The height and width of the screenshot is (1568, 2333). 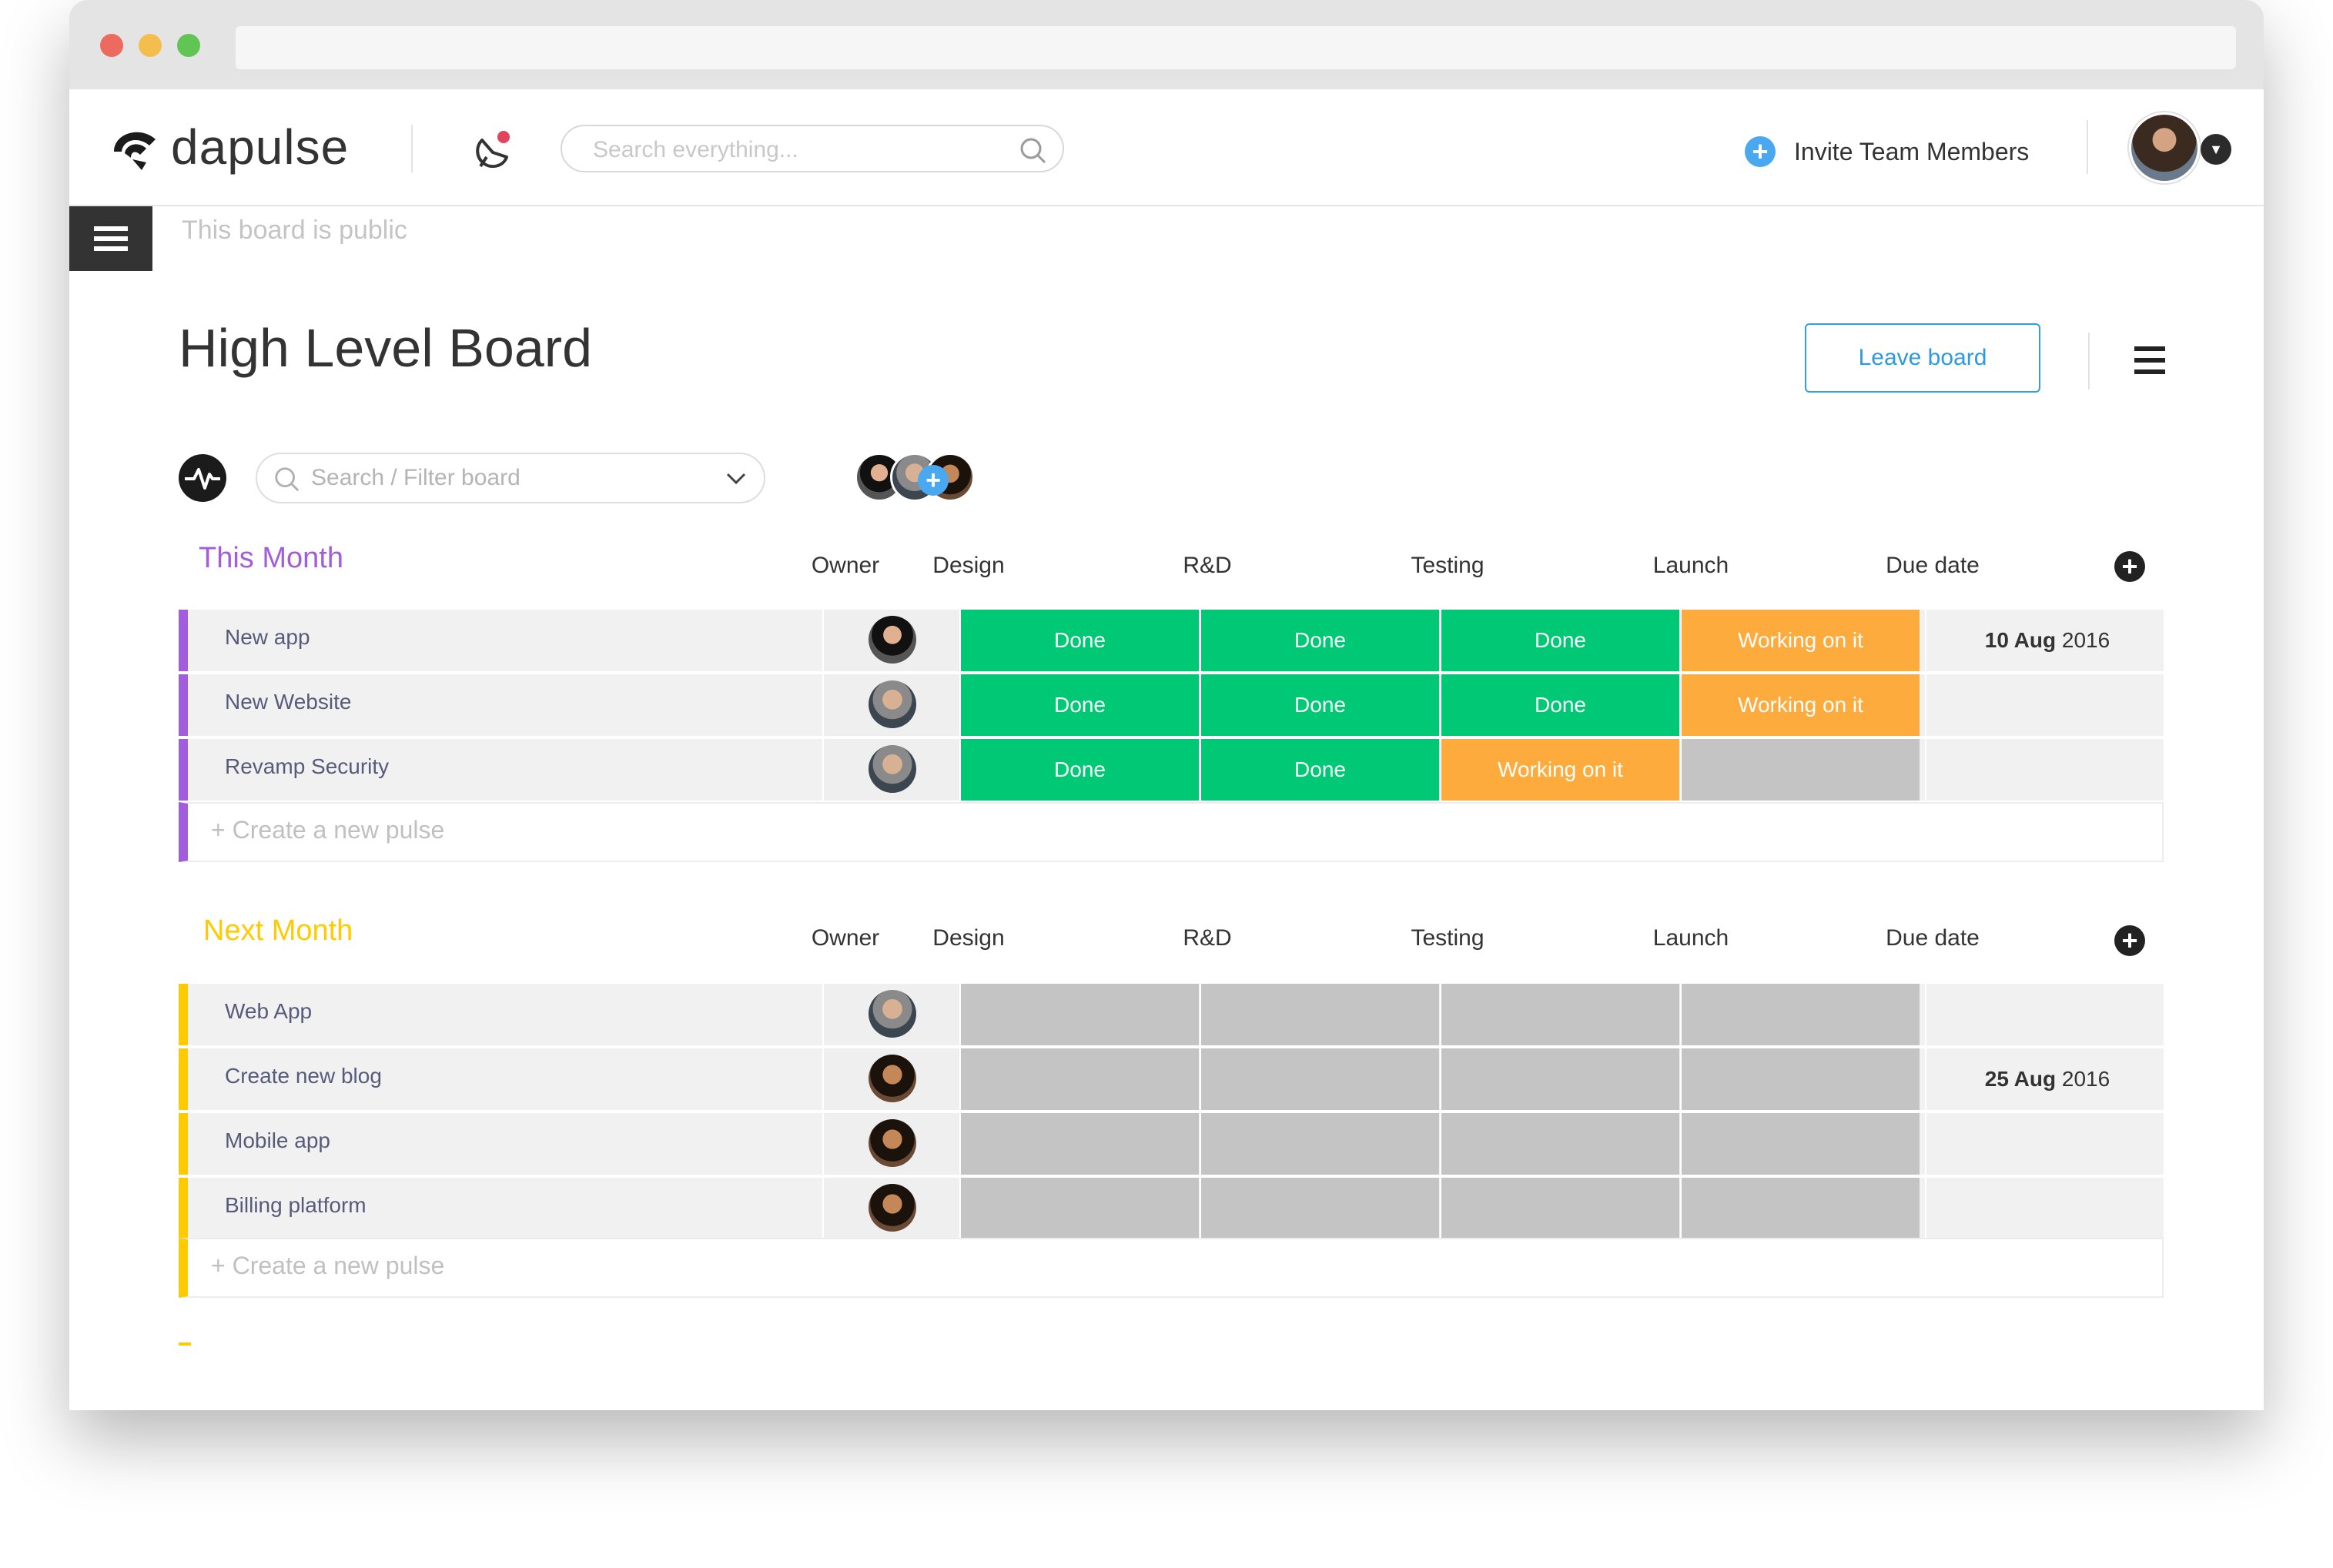 What do you see at coordinates (296, 1205) in the screenshot?
I see `pulse-name: Billing platform` at bounding box center [296, 1205].